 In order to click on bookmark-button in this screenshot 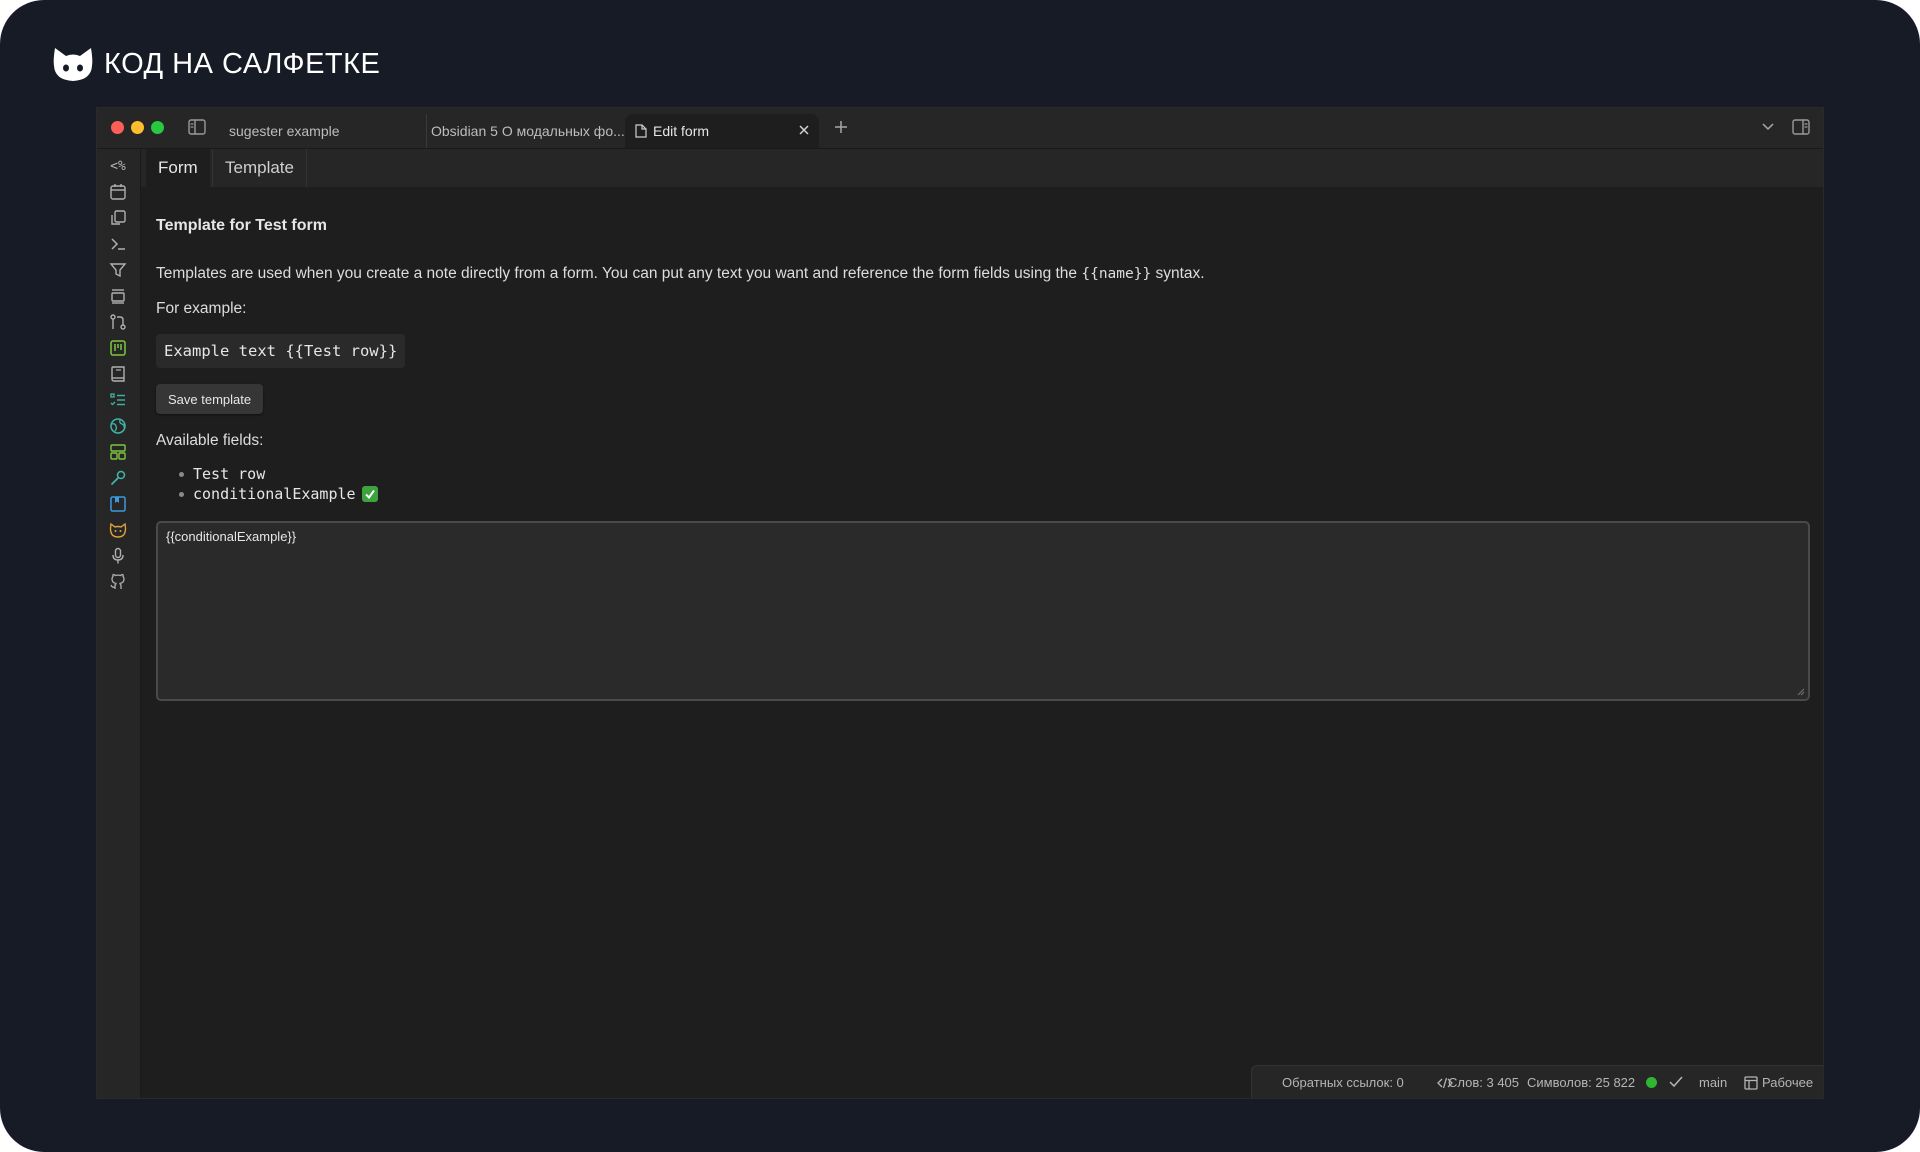, I will do `click(118, 504)`.